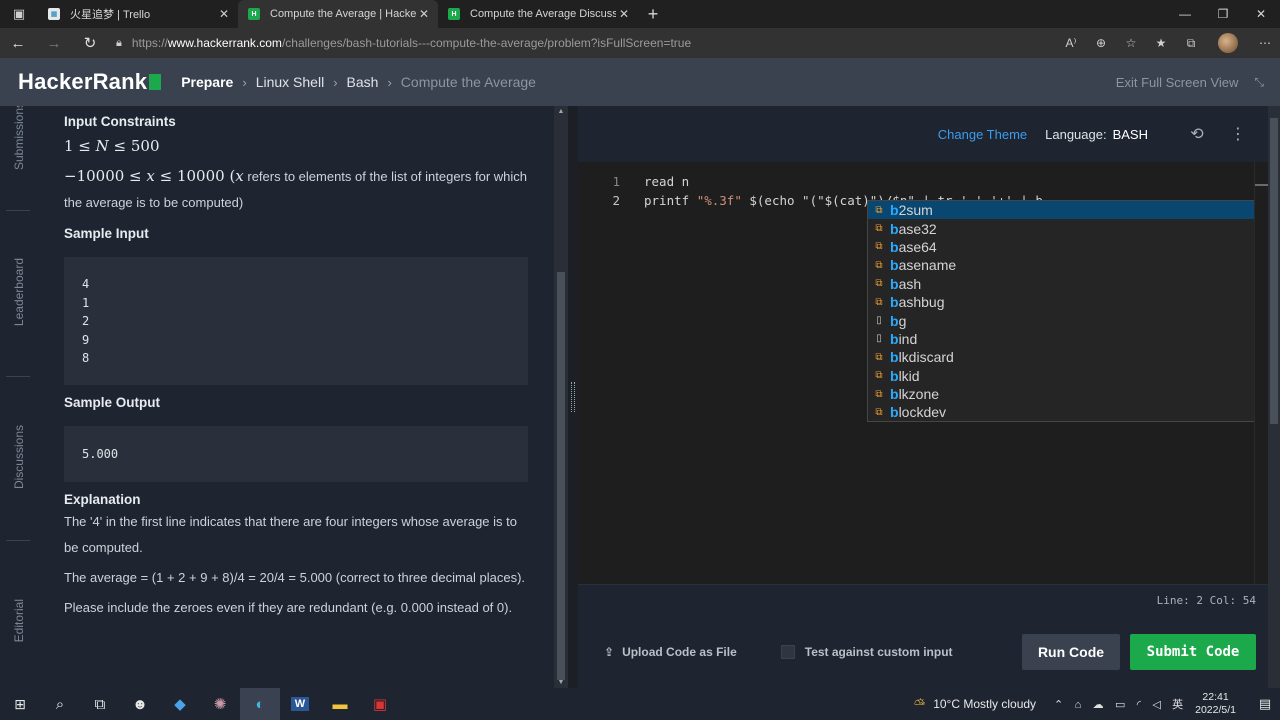 The width and height of the screenshot is (1280, 720). I want to click on task-view-icon: ⧉, so click(100, 704).